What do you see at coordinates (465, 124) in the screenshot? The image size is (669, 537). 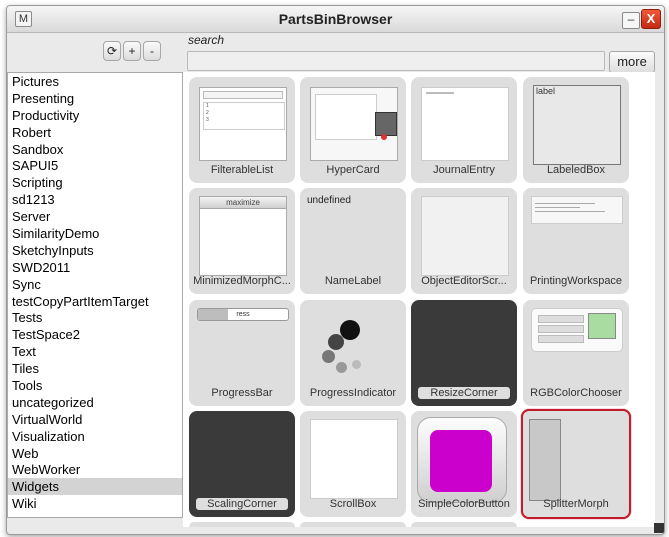 I see `journal-entry-thumbnail` at bounding box center [465, 124].